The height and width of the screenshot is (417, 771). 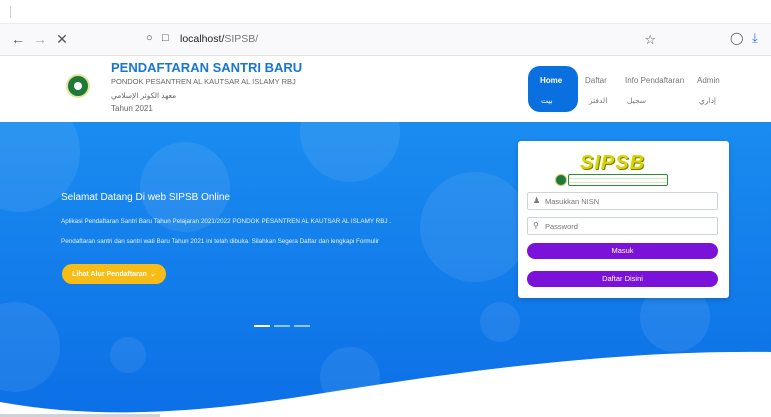 I want to click on shield-icon: ○, so click(x=149, y=38).